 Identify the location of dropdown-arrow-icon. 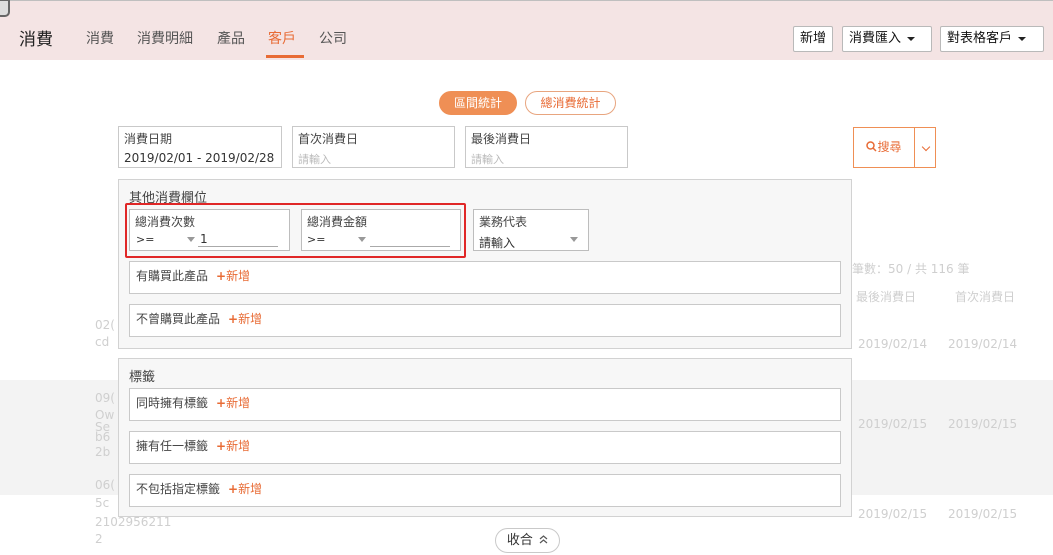
(574, 239).